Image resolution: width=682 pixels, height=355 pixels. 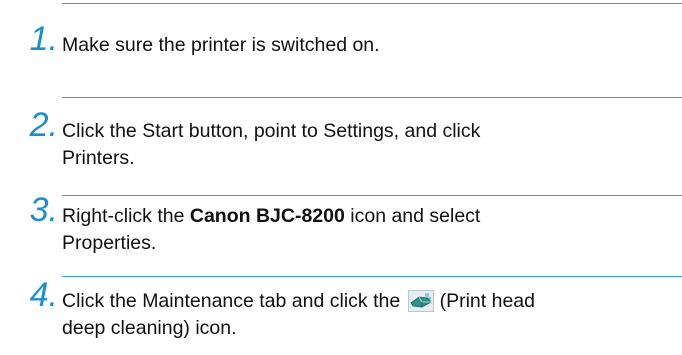 What do you see at coordinates (487, 301) in the screenshot?
I see `step-text-suffix: (Print head` at bounding box center [487, 301].